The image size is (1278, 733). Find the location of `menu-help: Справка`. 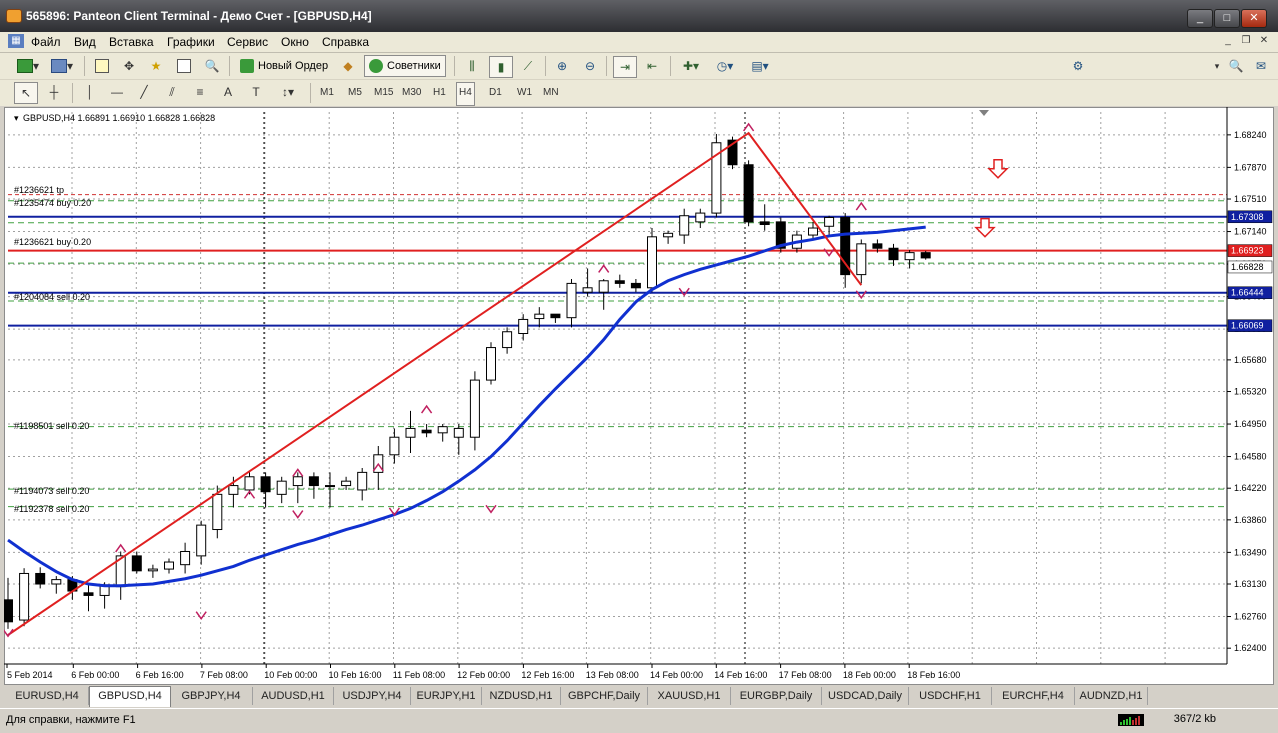

menu-help: Справка is located at coordinates (345, 42).